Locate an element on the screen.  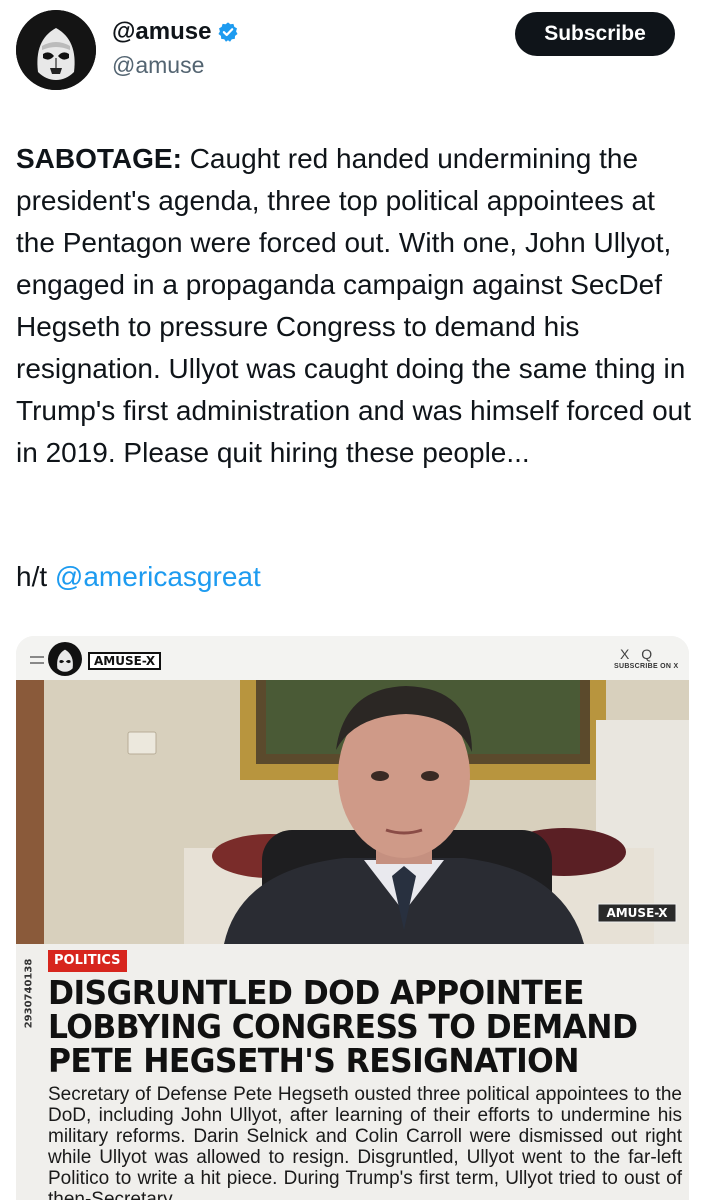
author-avatar is located at coordinates (56, 50).